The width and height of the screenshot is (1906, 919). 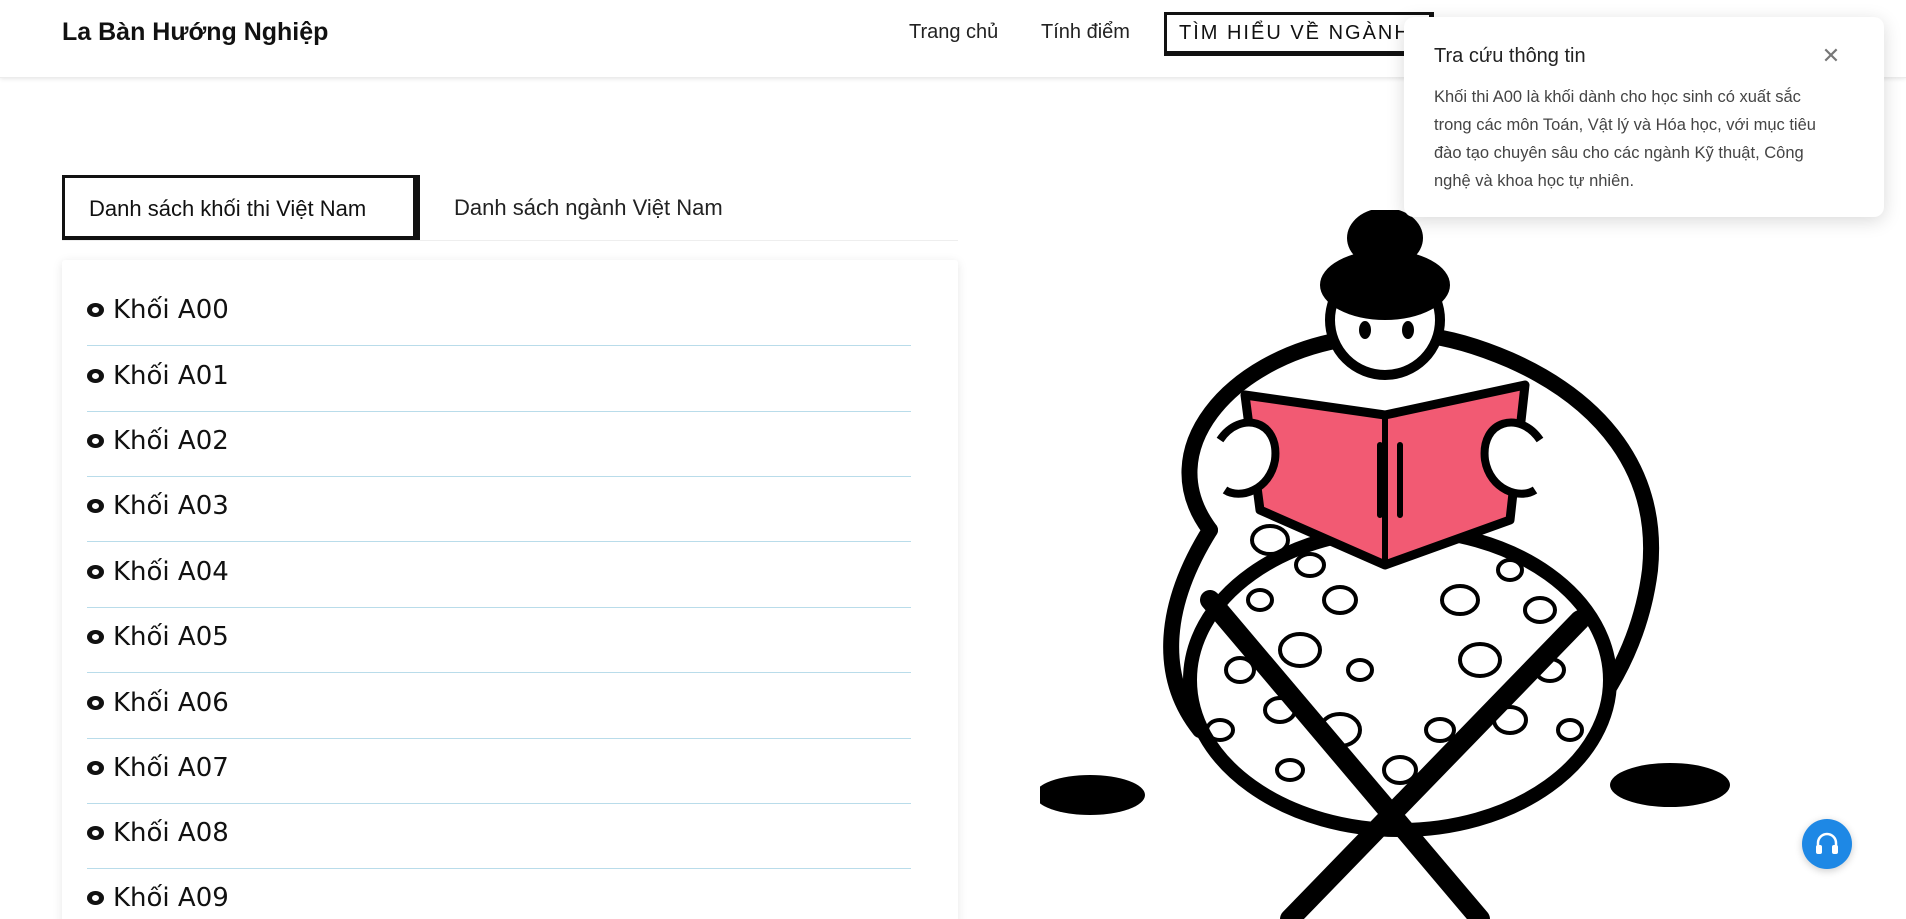 I want to click on support-button, so click(x=1827, y=844).